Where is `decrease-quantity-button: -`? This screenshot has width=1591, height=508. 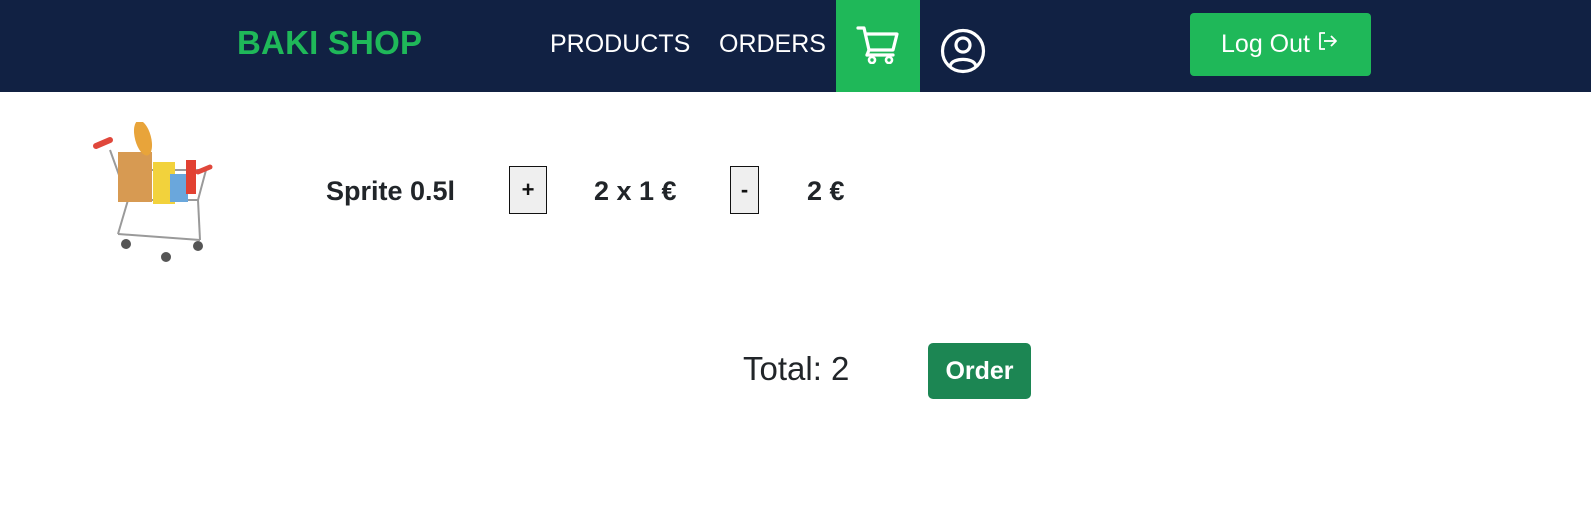 decrease-quantity-button: - is located at coordinates (744, 190).